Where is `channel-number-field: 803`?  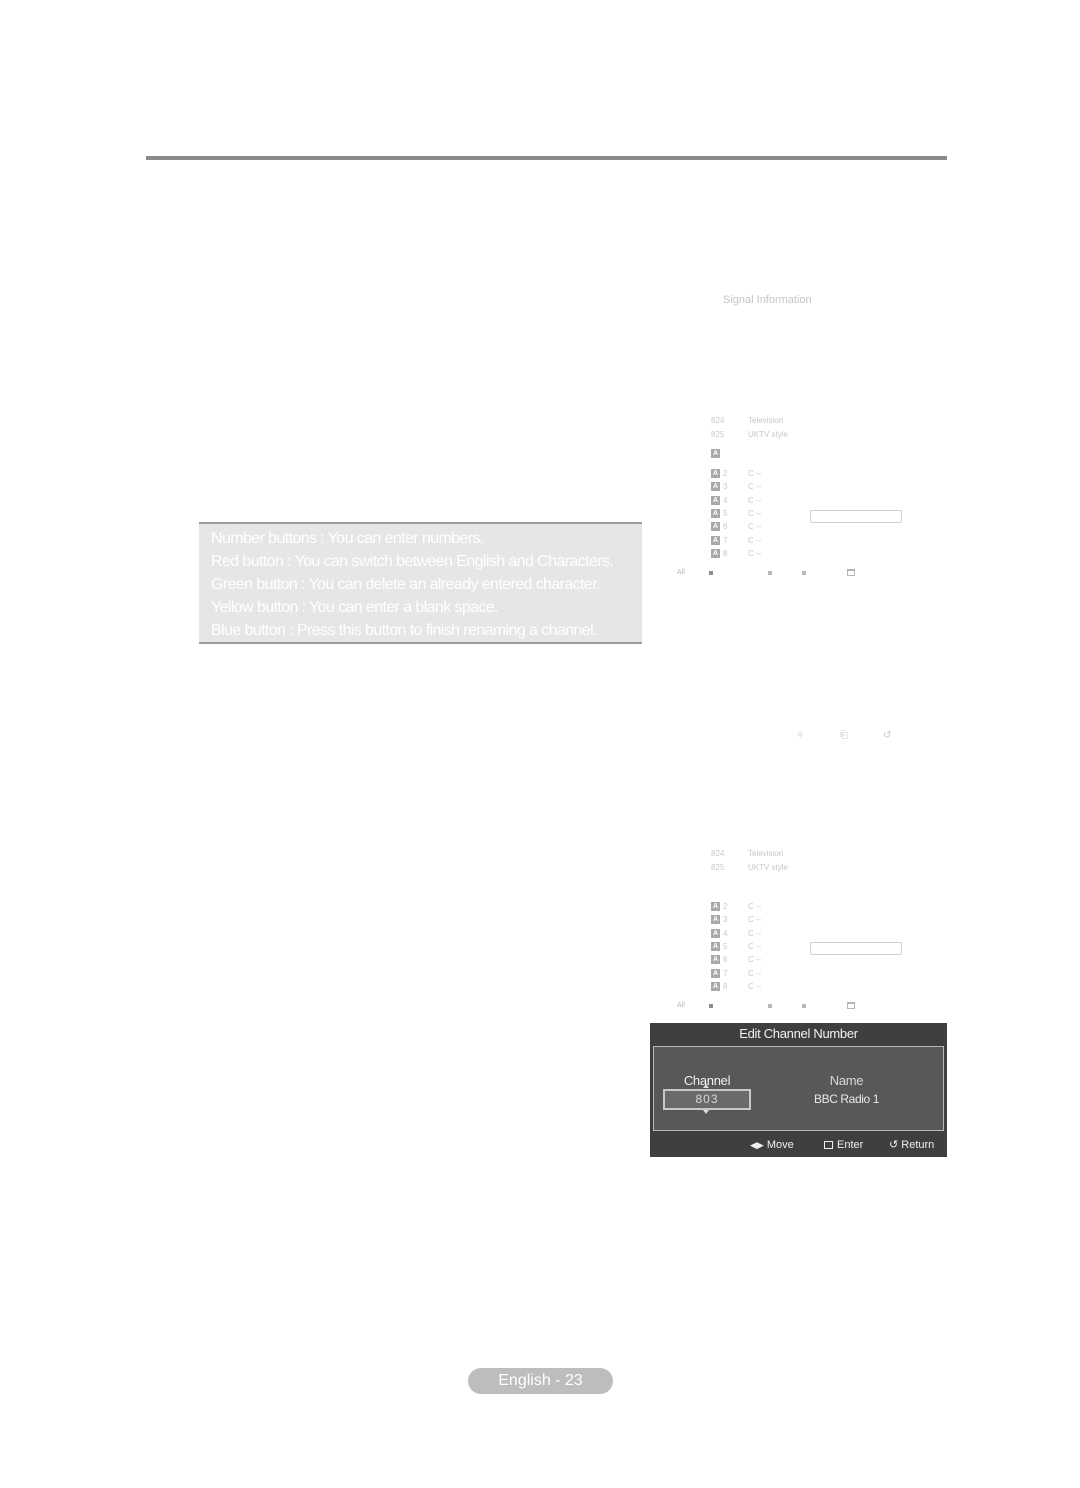 channel-number-field: 803 is located at coordinates (707, 1099).